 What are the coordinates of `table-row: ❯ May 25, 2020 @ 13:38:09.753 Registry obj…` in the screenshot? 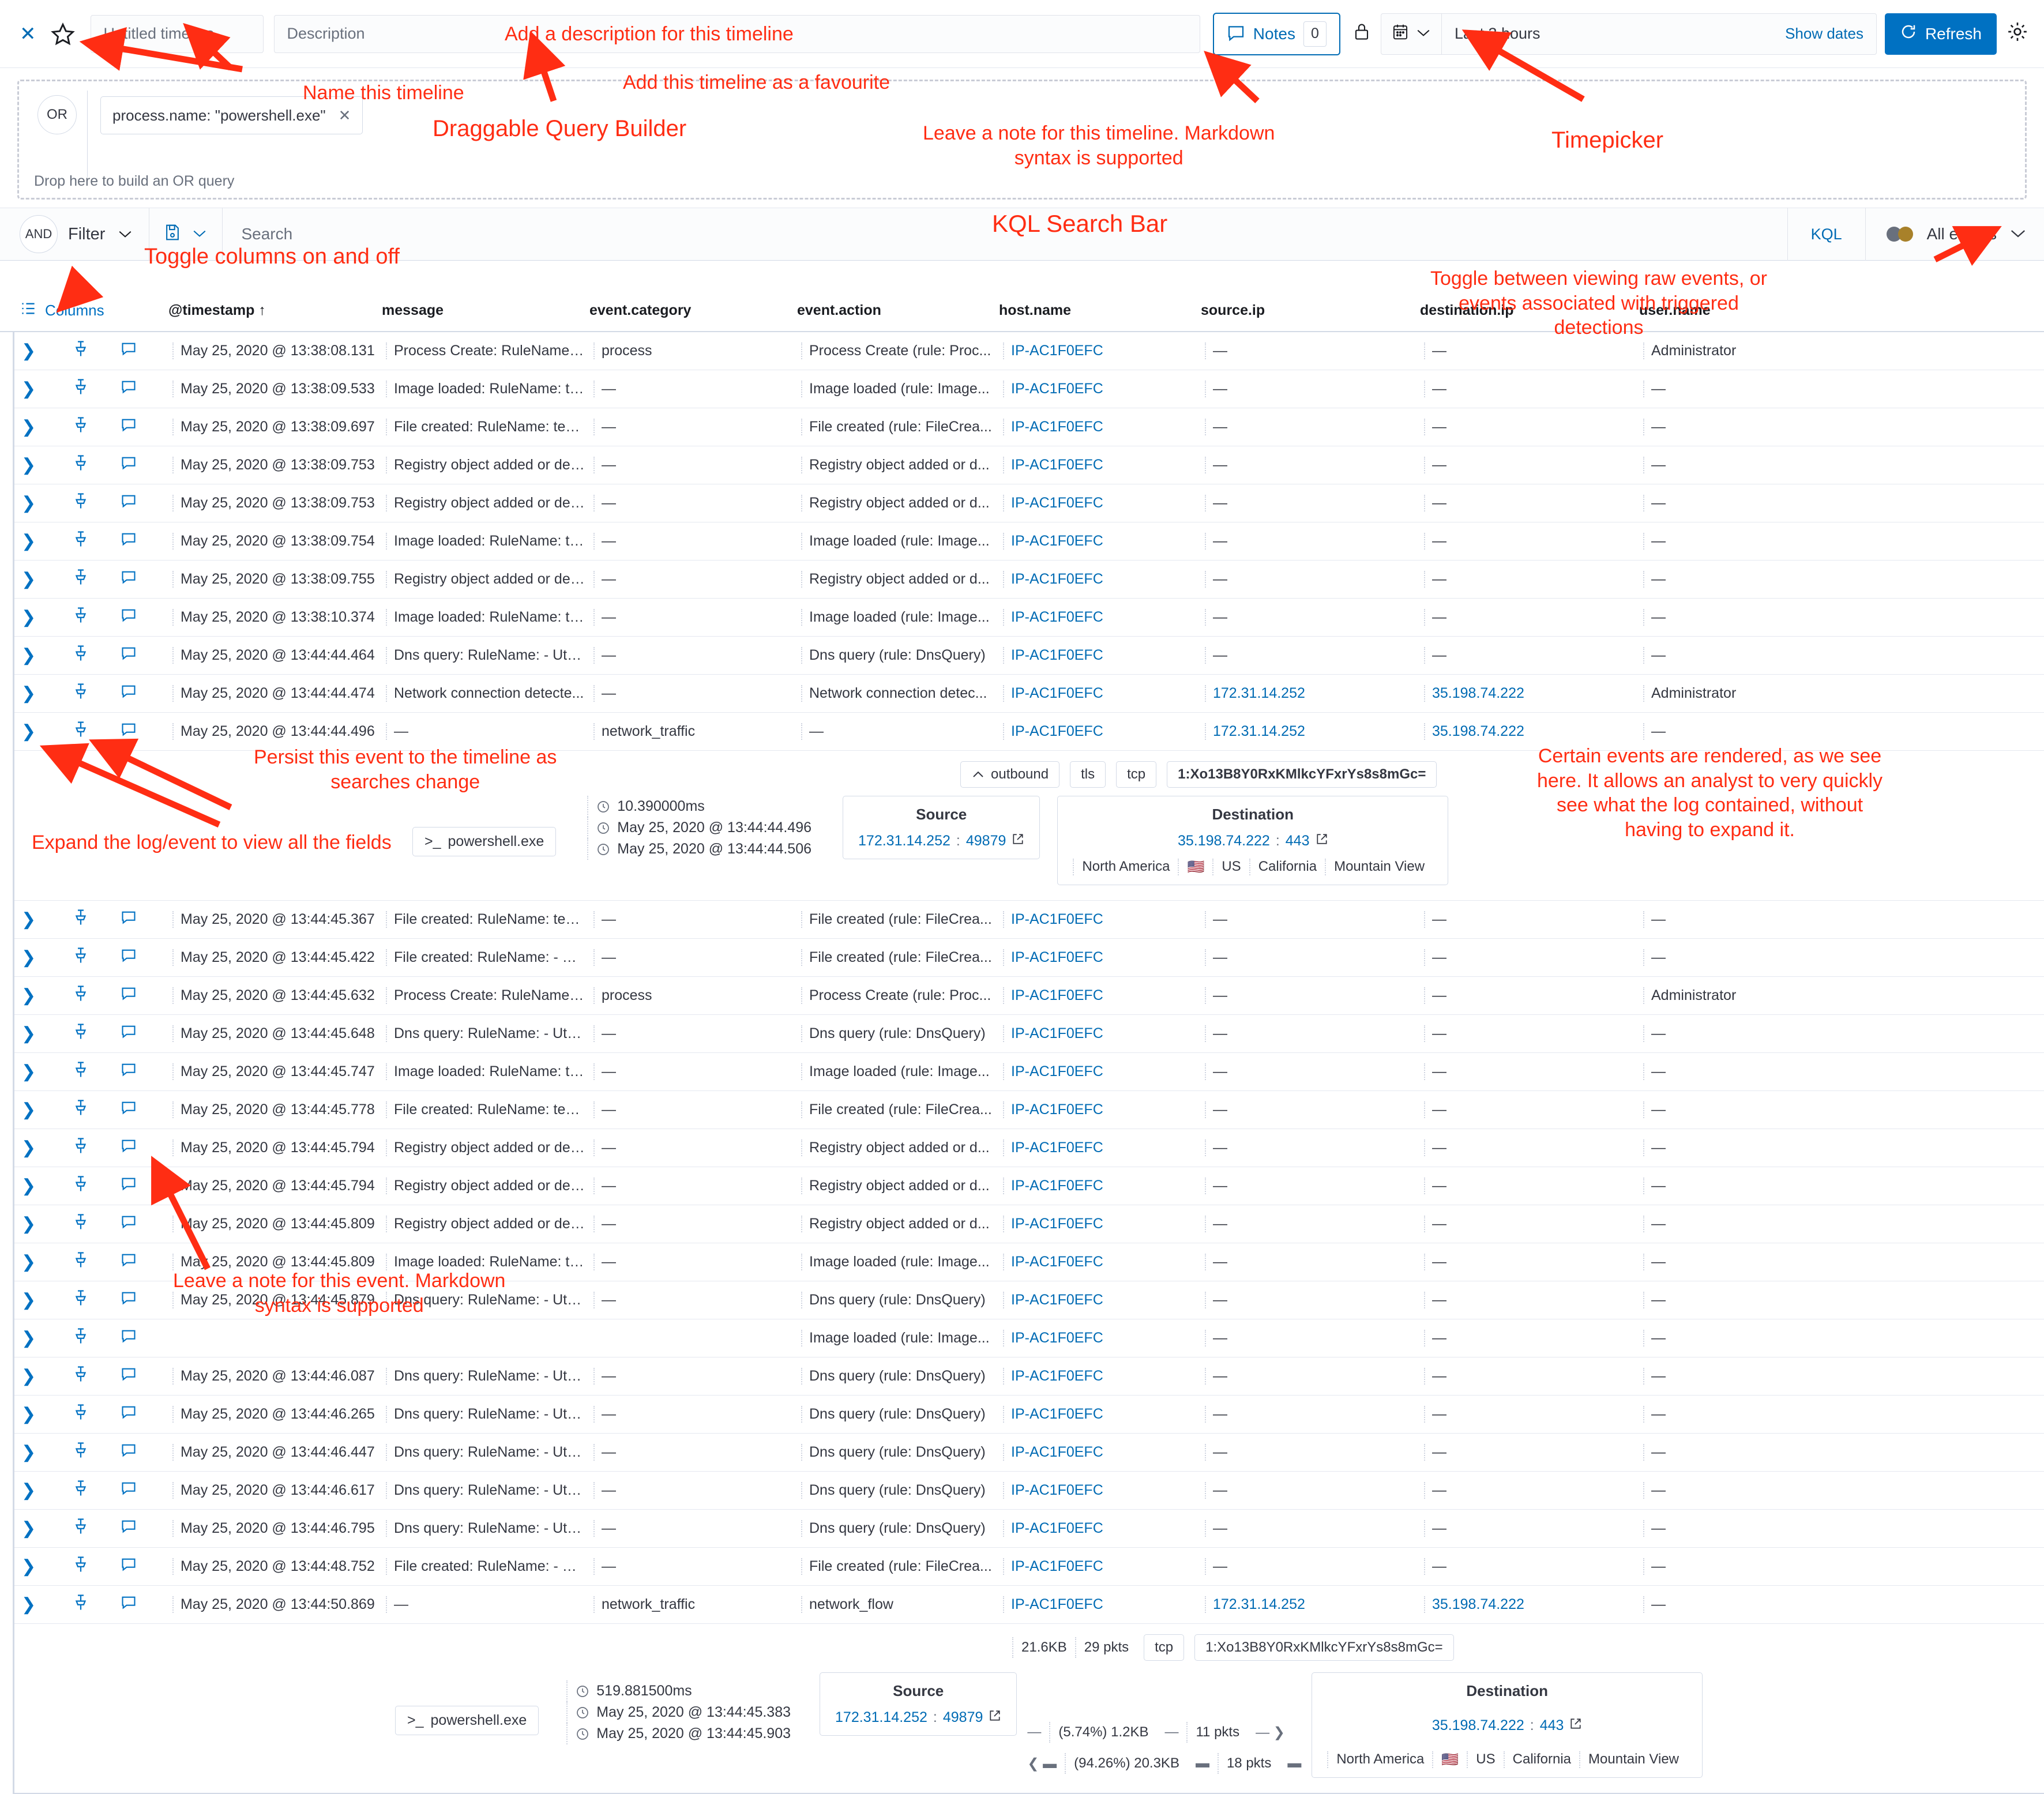 It's located at (1029, 465).